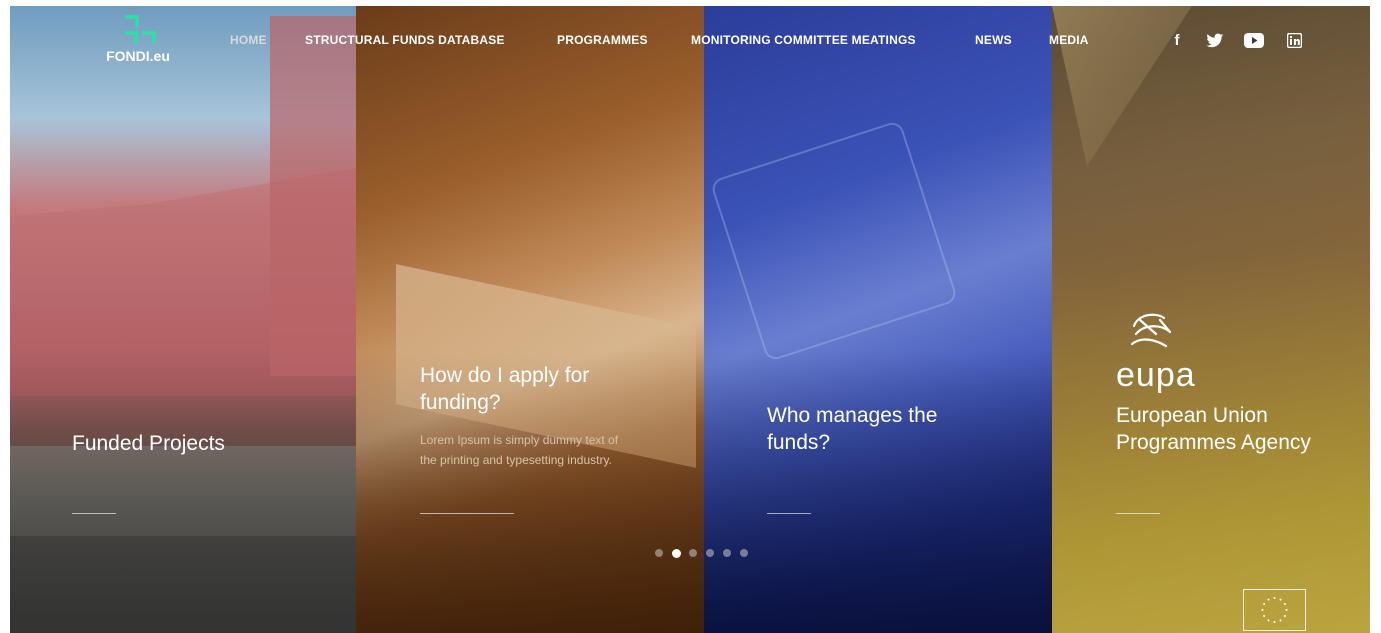  Describe the element at coordinates (1177, 41) in the screenshot. I see `facebook-icon: f` at that location.